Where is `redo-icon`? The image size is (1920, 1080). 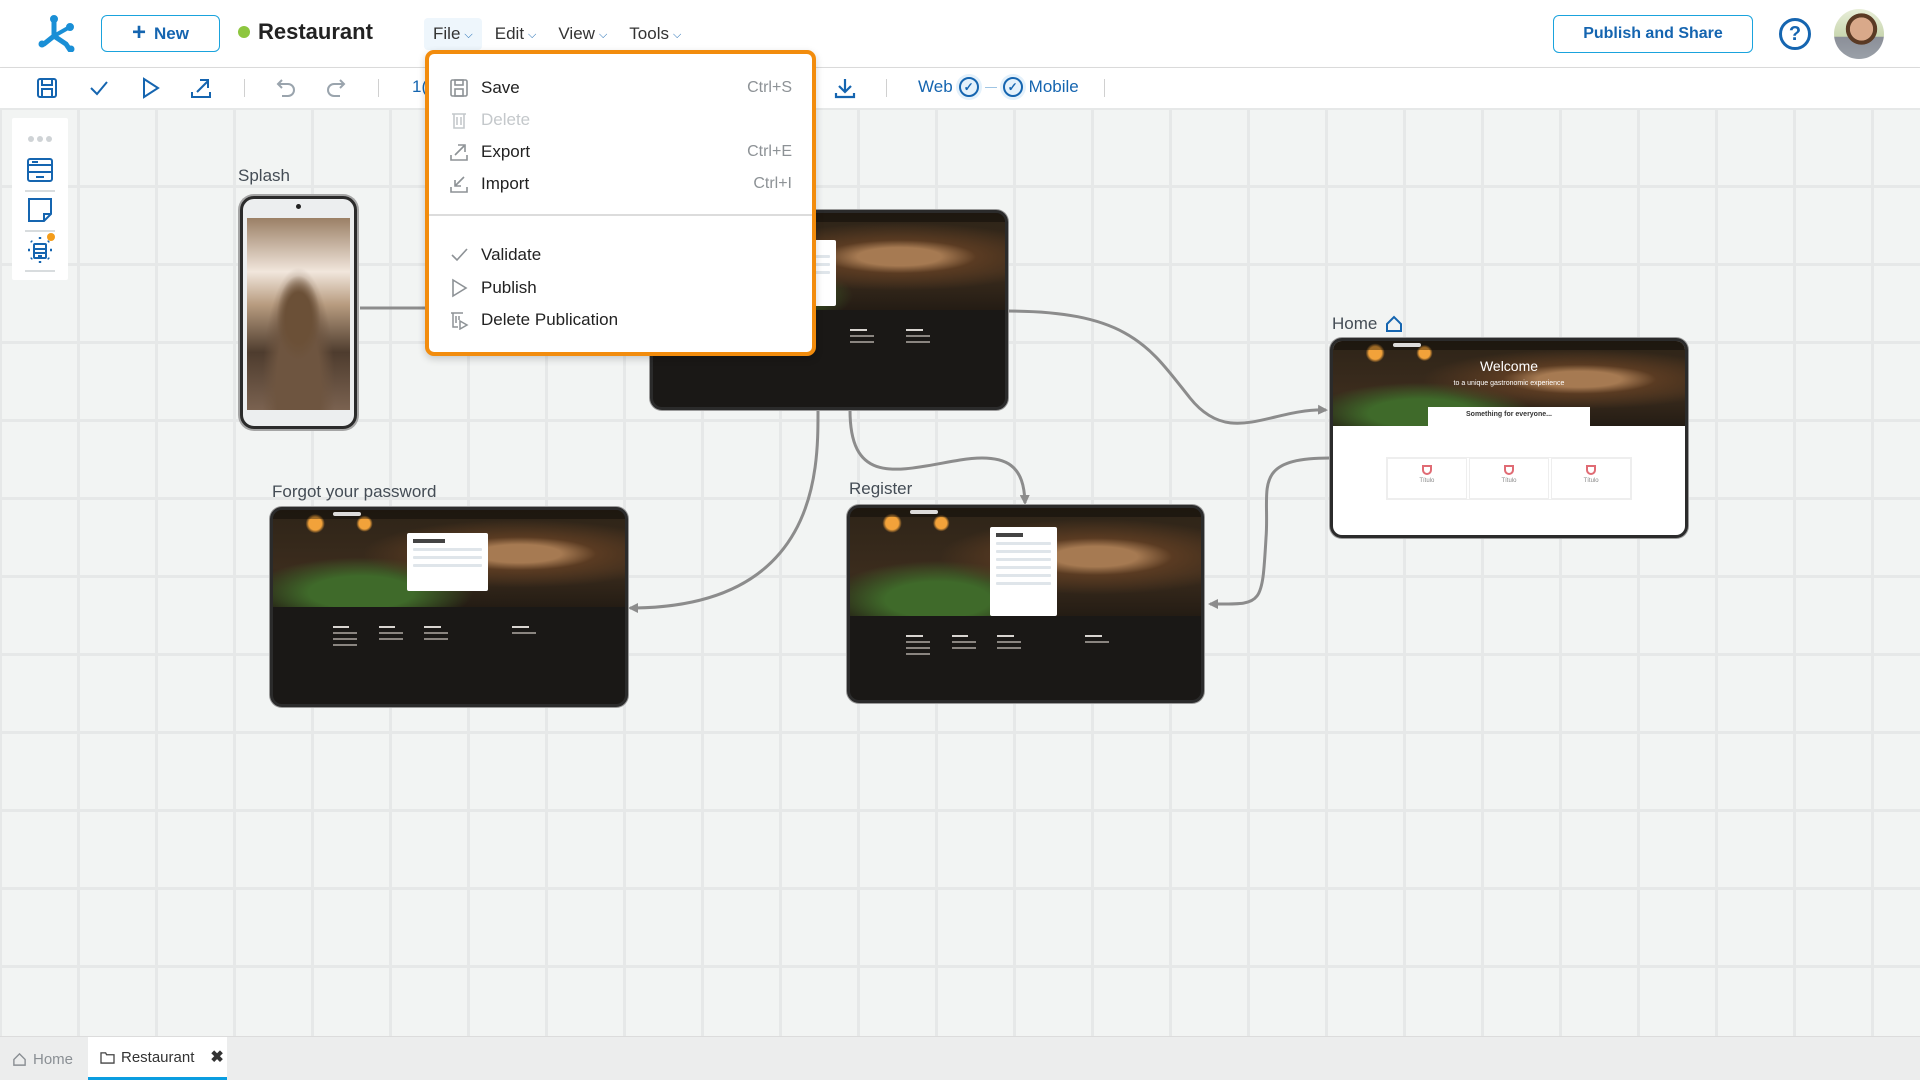
redo-icon is located at coordinates (336, 88).